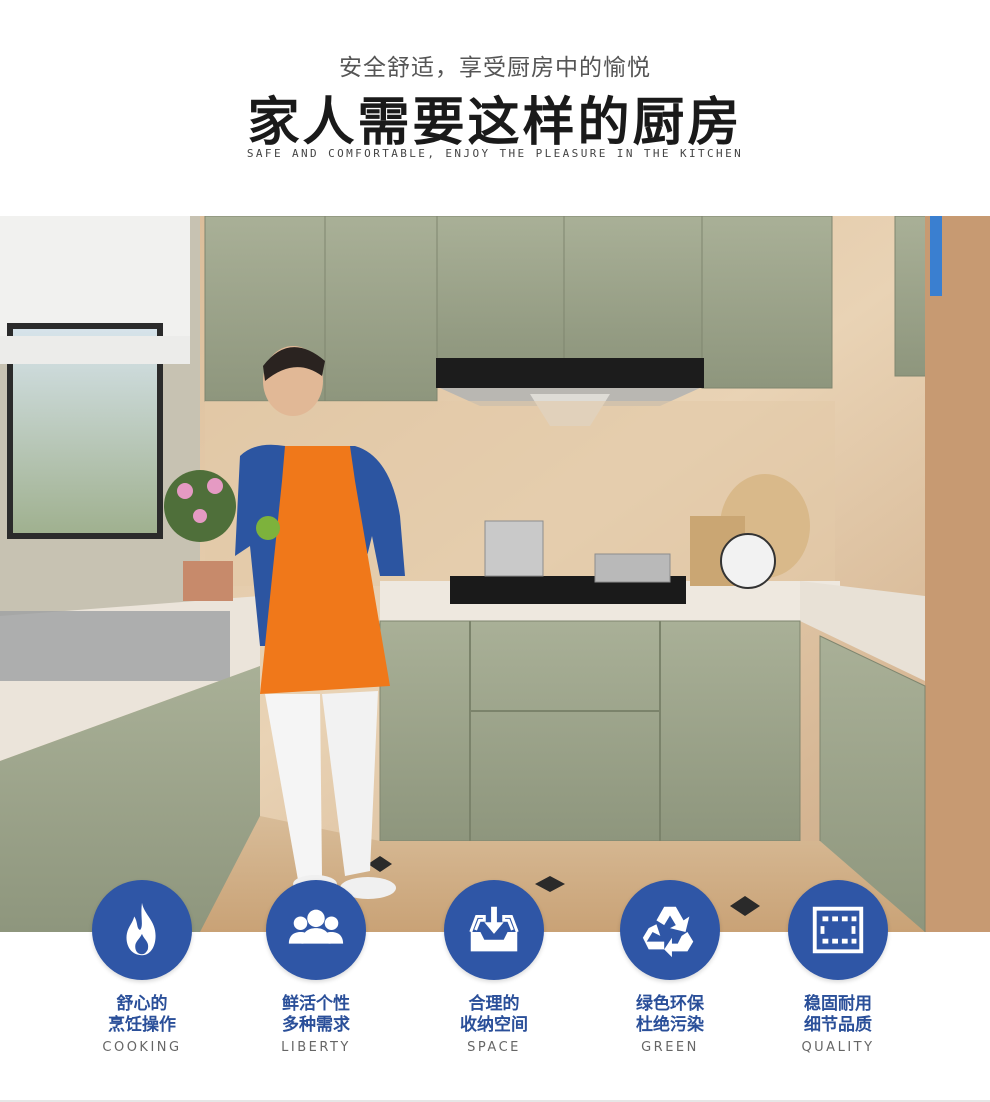 The width and height of the screenshot is (990, 1102). I want to click on feature-line2: 烹饪操作, so click(142, 1025).